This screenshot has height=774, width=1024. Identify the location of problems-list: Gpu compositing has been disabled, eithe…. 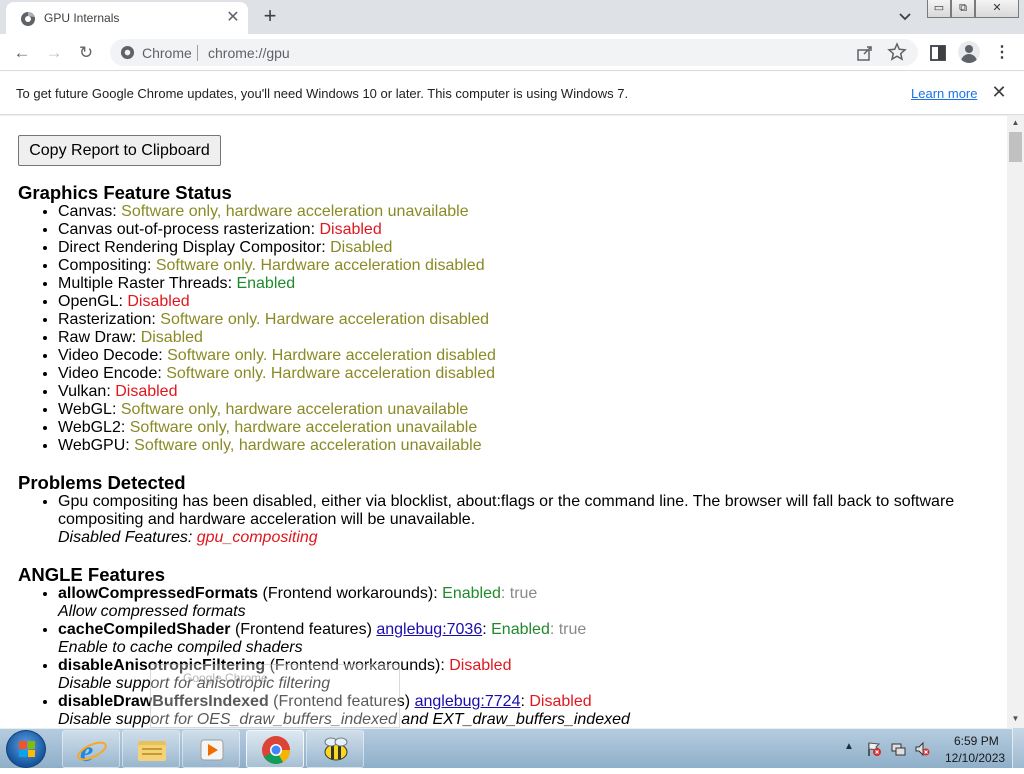
(496, 520).